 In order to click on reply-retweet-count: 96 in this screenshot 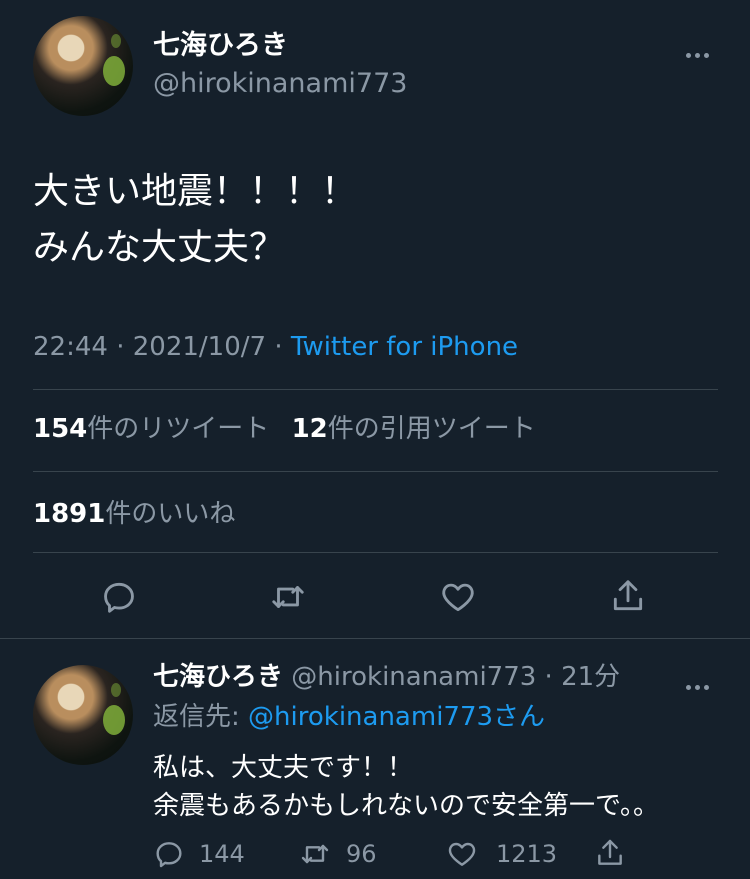, I will do `click(361, 854)`.